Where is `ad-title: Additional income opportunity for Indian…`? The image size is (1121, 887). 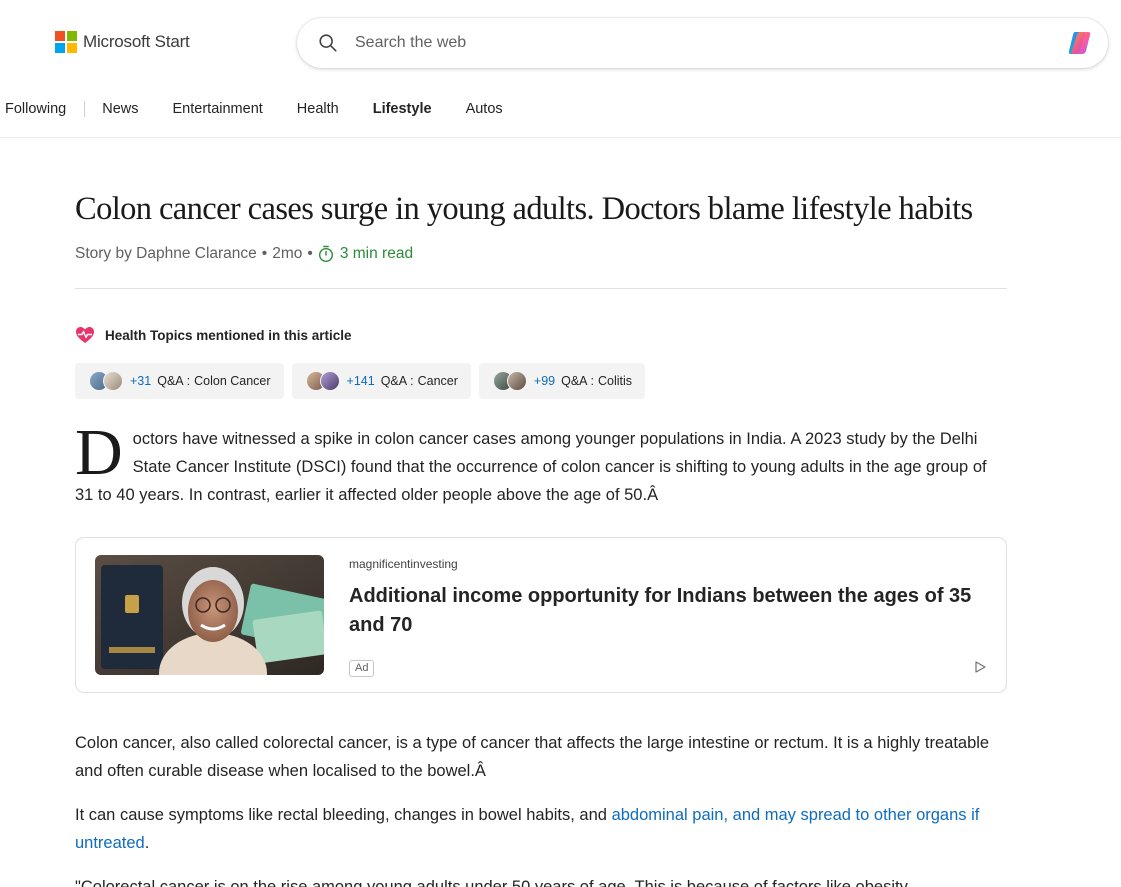 ad-title: Additional income opportunity for Indian… is located at coordinates (664, 611).